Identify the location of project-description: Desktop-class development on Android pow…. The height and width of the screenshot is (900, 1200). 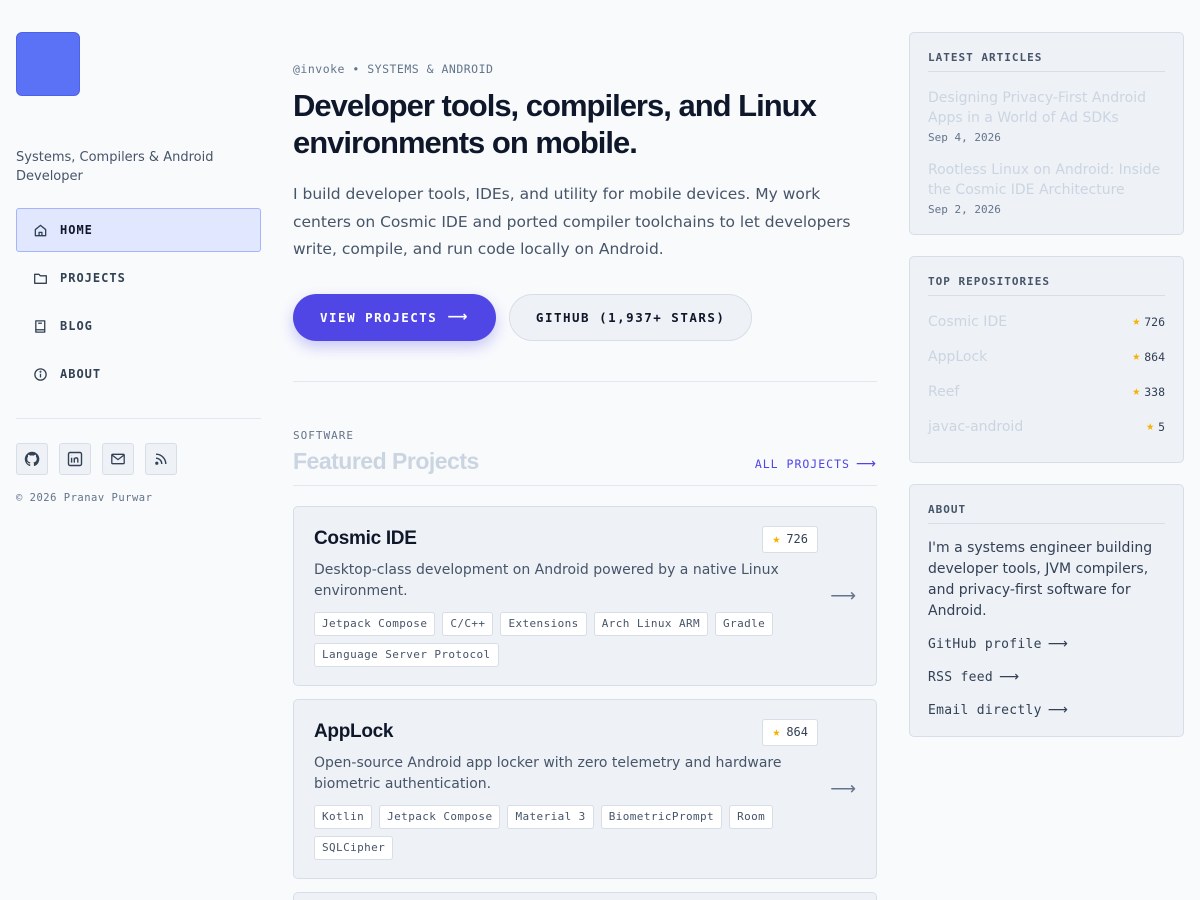
(546, 580).